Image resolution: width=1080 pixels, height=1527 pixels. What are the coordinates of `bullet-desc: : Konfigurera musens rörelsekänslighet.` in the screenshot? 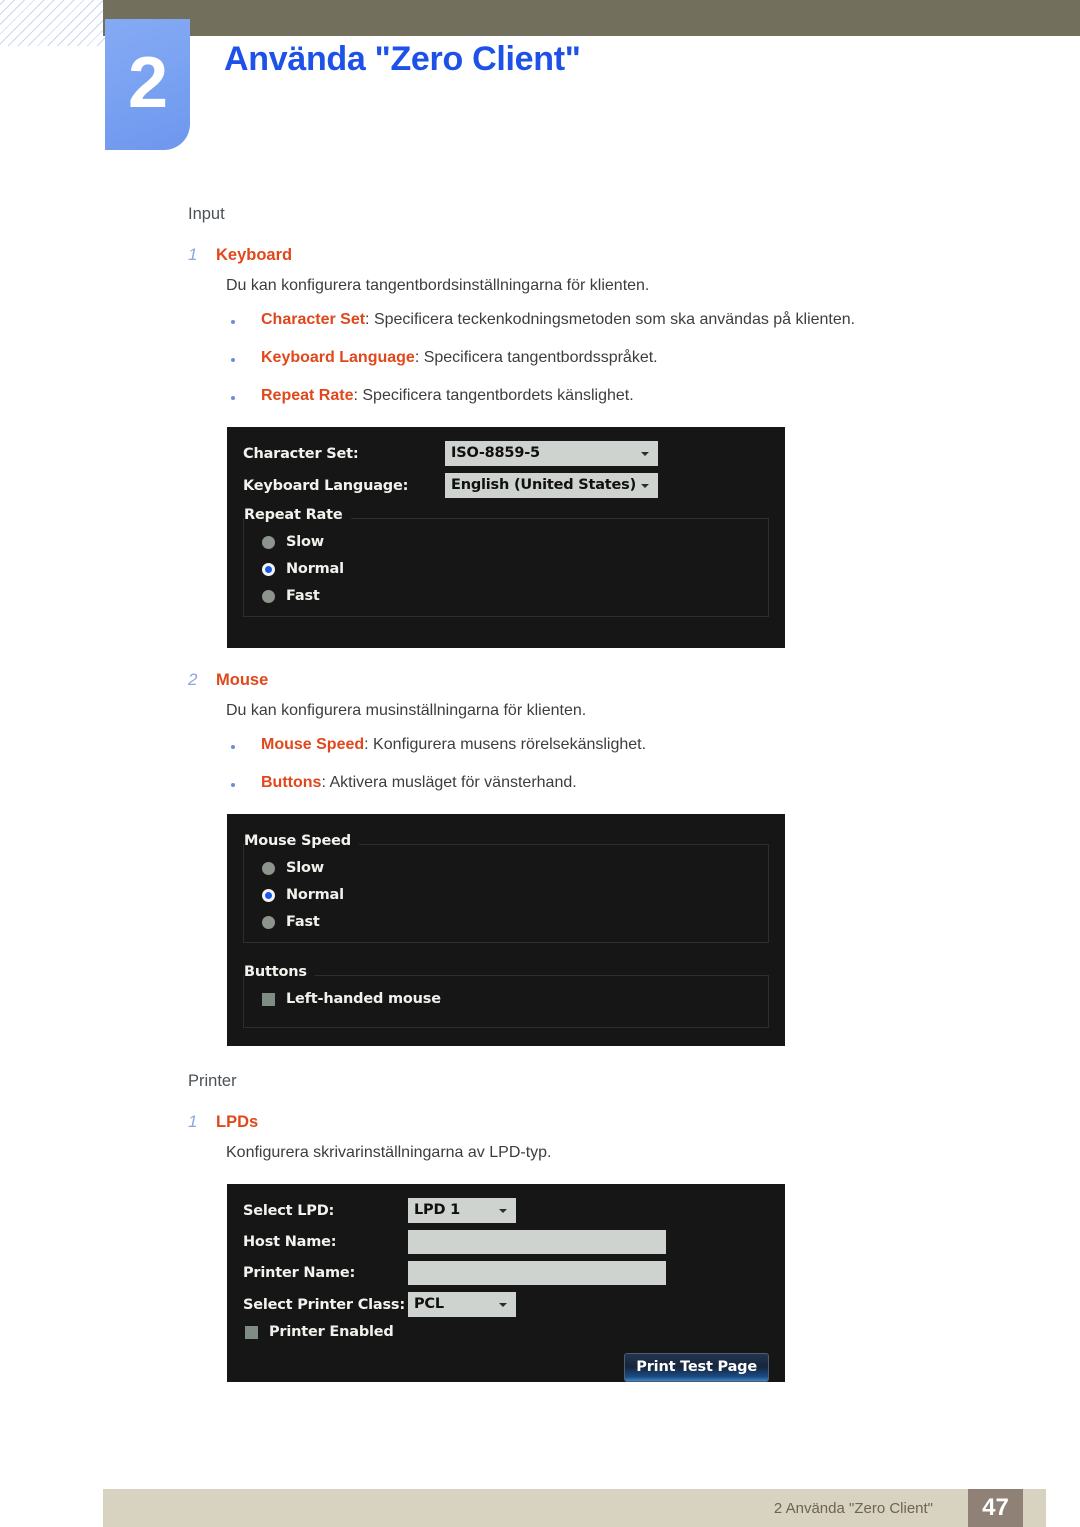 It's located at (505, 744).